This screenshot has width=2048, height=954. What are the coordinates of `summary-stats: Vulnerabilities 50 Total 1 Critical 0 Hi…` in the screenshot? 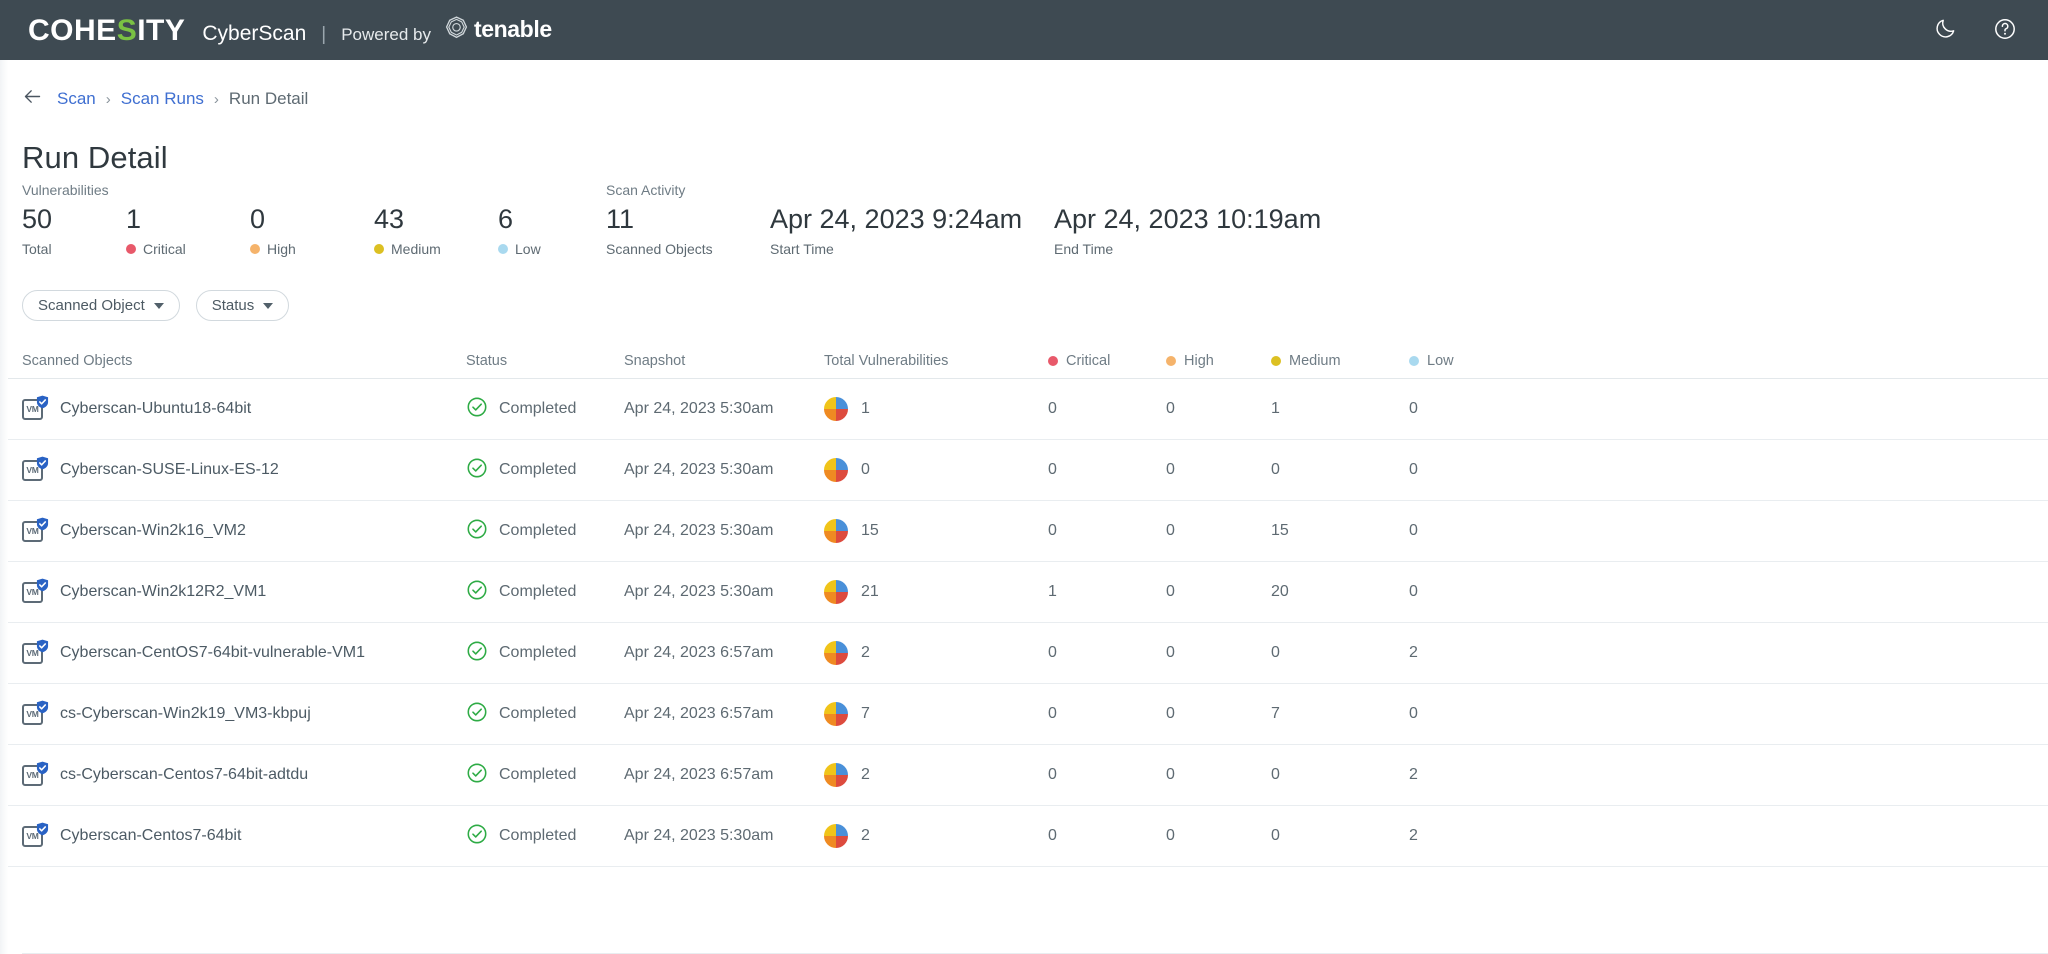 It's located at (1024, 216).